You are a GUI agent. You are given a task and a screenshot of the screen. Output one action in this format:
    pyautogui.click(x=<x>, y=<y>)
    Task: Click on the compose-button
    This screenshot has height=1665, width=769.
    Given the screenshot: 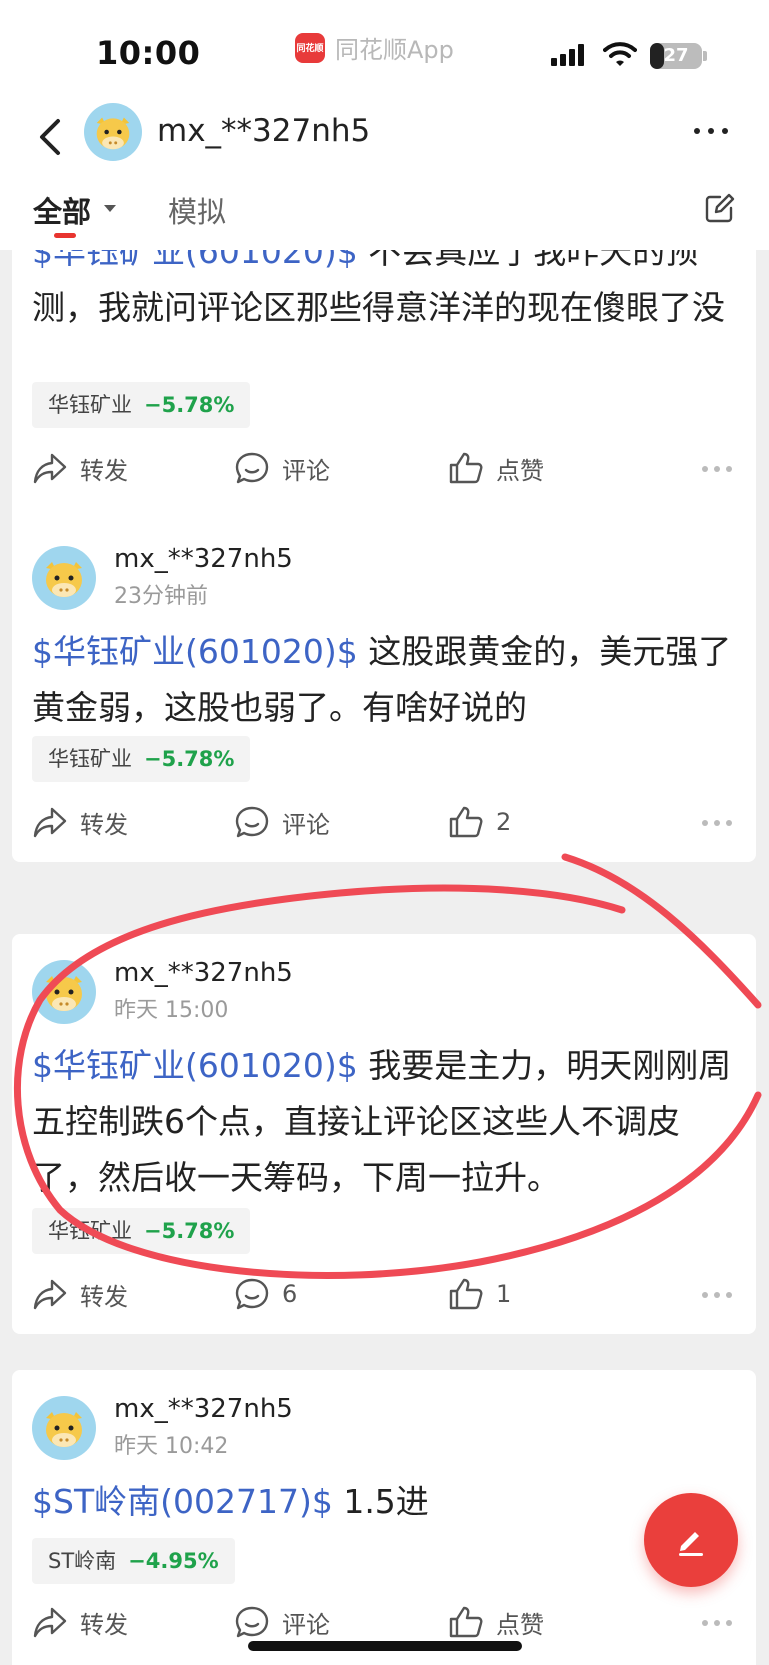 What is the action you would take?
    pyautogui.click(x=691, y=1540)
    